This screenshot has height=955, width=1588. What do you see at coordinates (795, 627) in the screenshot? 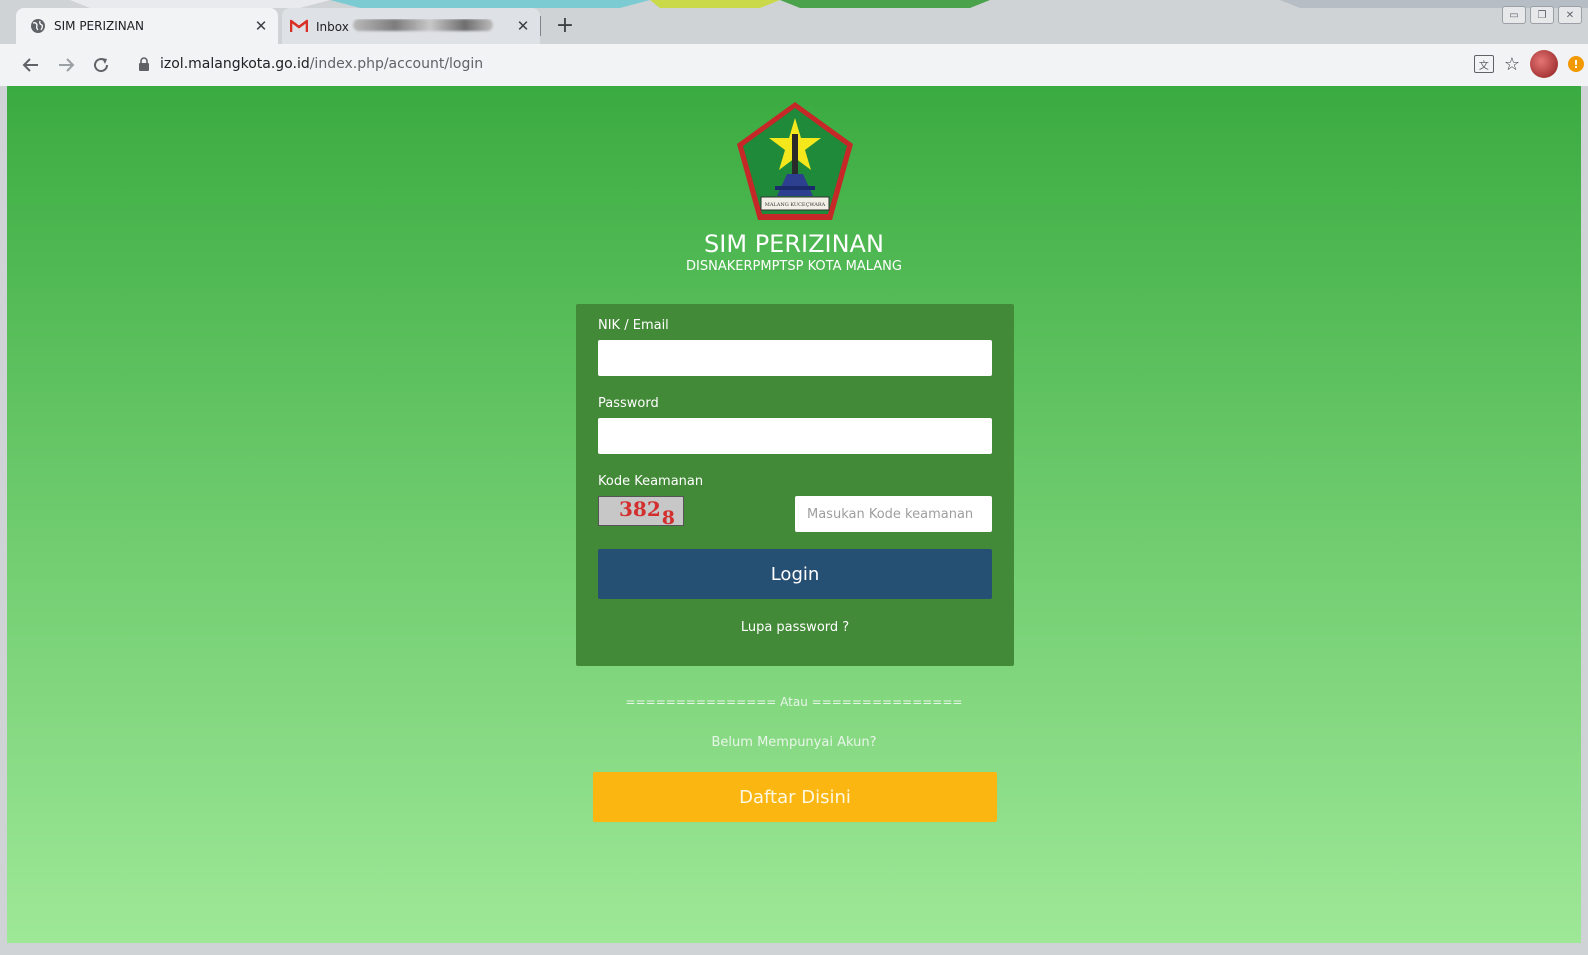
I see `forgot-password-link: Lupa password ?` at bounding box center [795, 627].